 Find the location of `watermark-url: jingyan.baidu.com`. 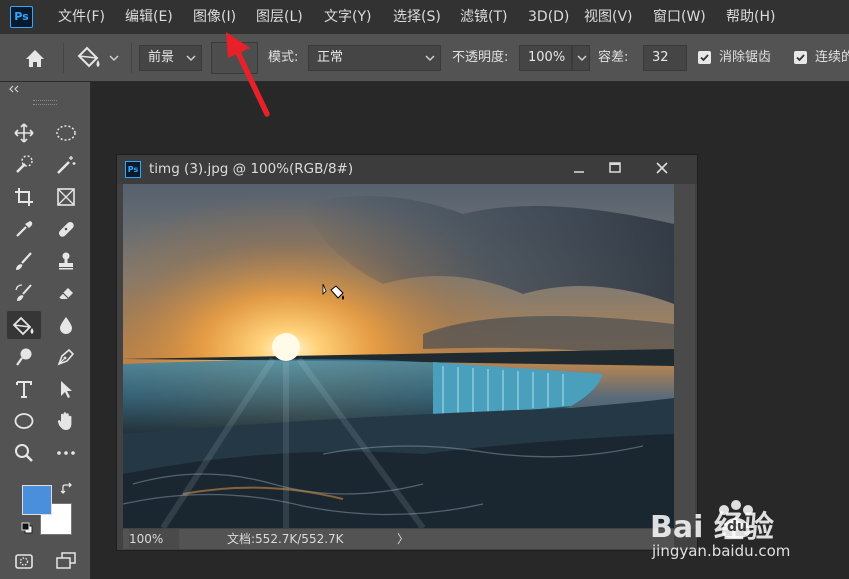

watermark-url: jingyan.baidu.com is located at coordinates (721, 551).